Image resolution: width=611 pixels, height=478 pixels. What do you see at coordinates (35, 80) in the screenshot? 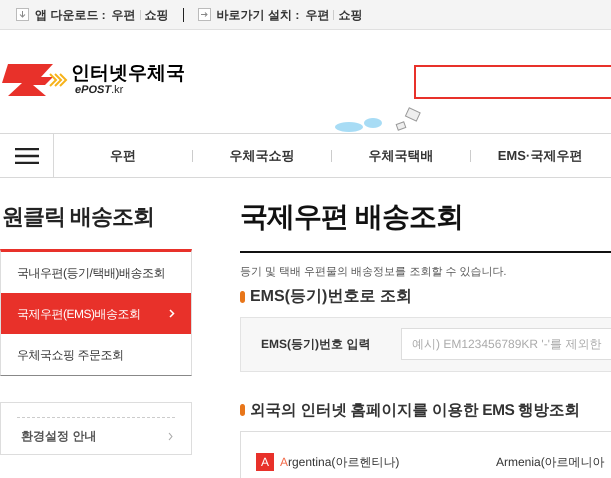
I see `logo-icon` at bounding box center [35, 80].